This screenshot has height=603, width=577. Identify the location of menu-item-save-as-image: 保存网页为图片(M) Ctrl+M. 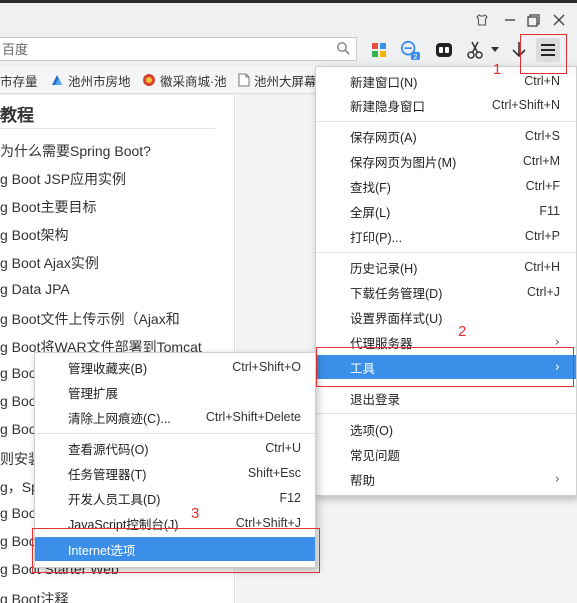
(446, 161).